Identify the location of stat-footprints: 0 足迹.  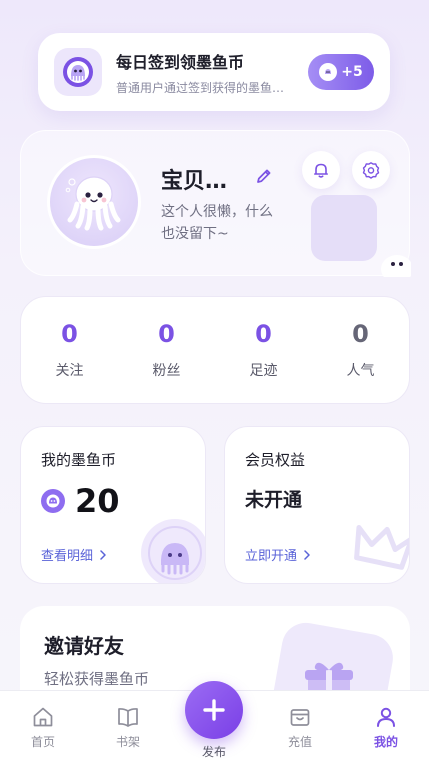
(263, 350).